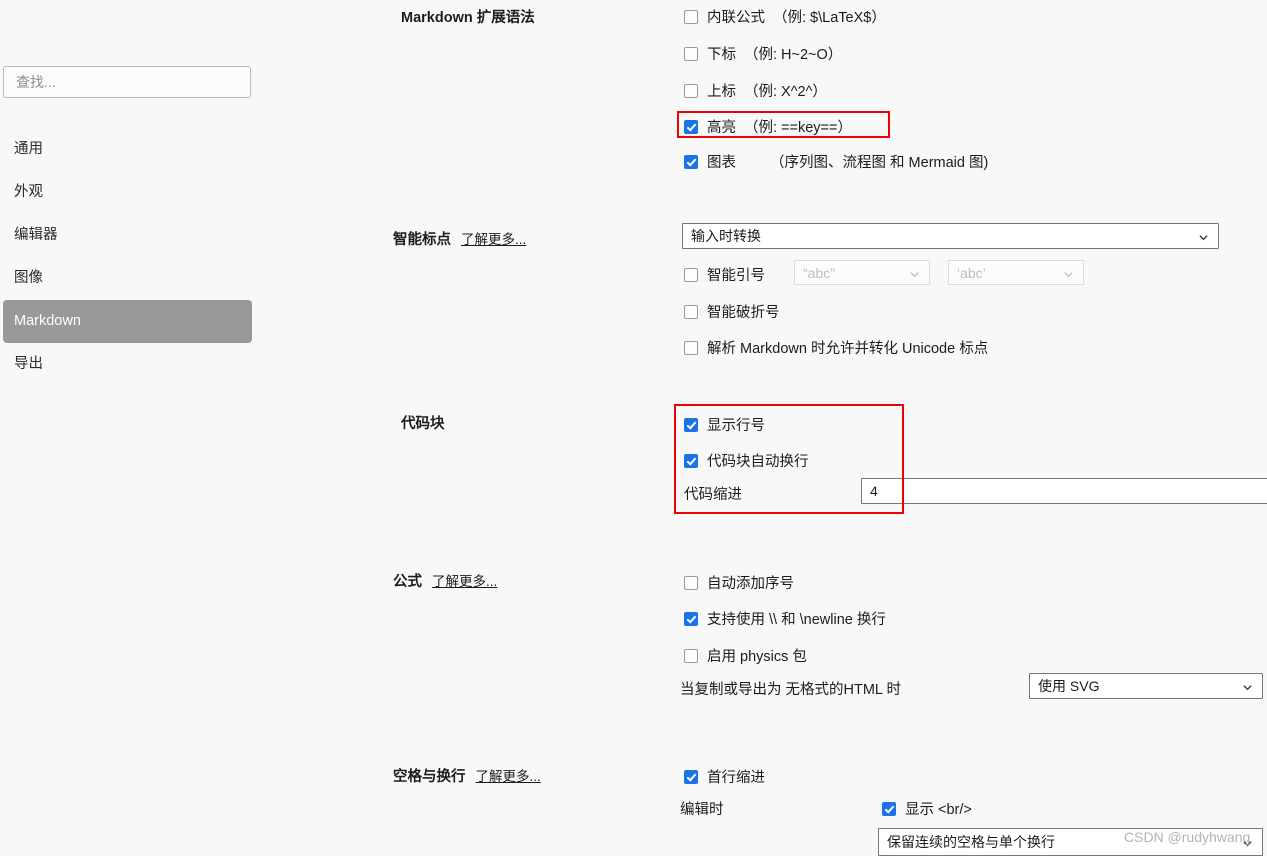 The height and width of the screenshot is (856, 1267). What do you see at coordinates (796, 620) in the screenshot?
I see `option-label: 支持使用 \\ 和 \newline 换行` at bounding box center [796, 620].